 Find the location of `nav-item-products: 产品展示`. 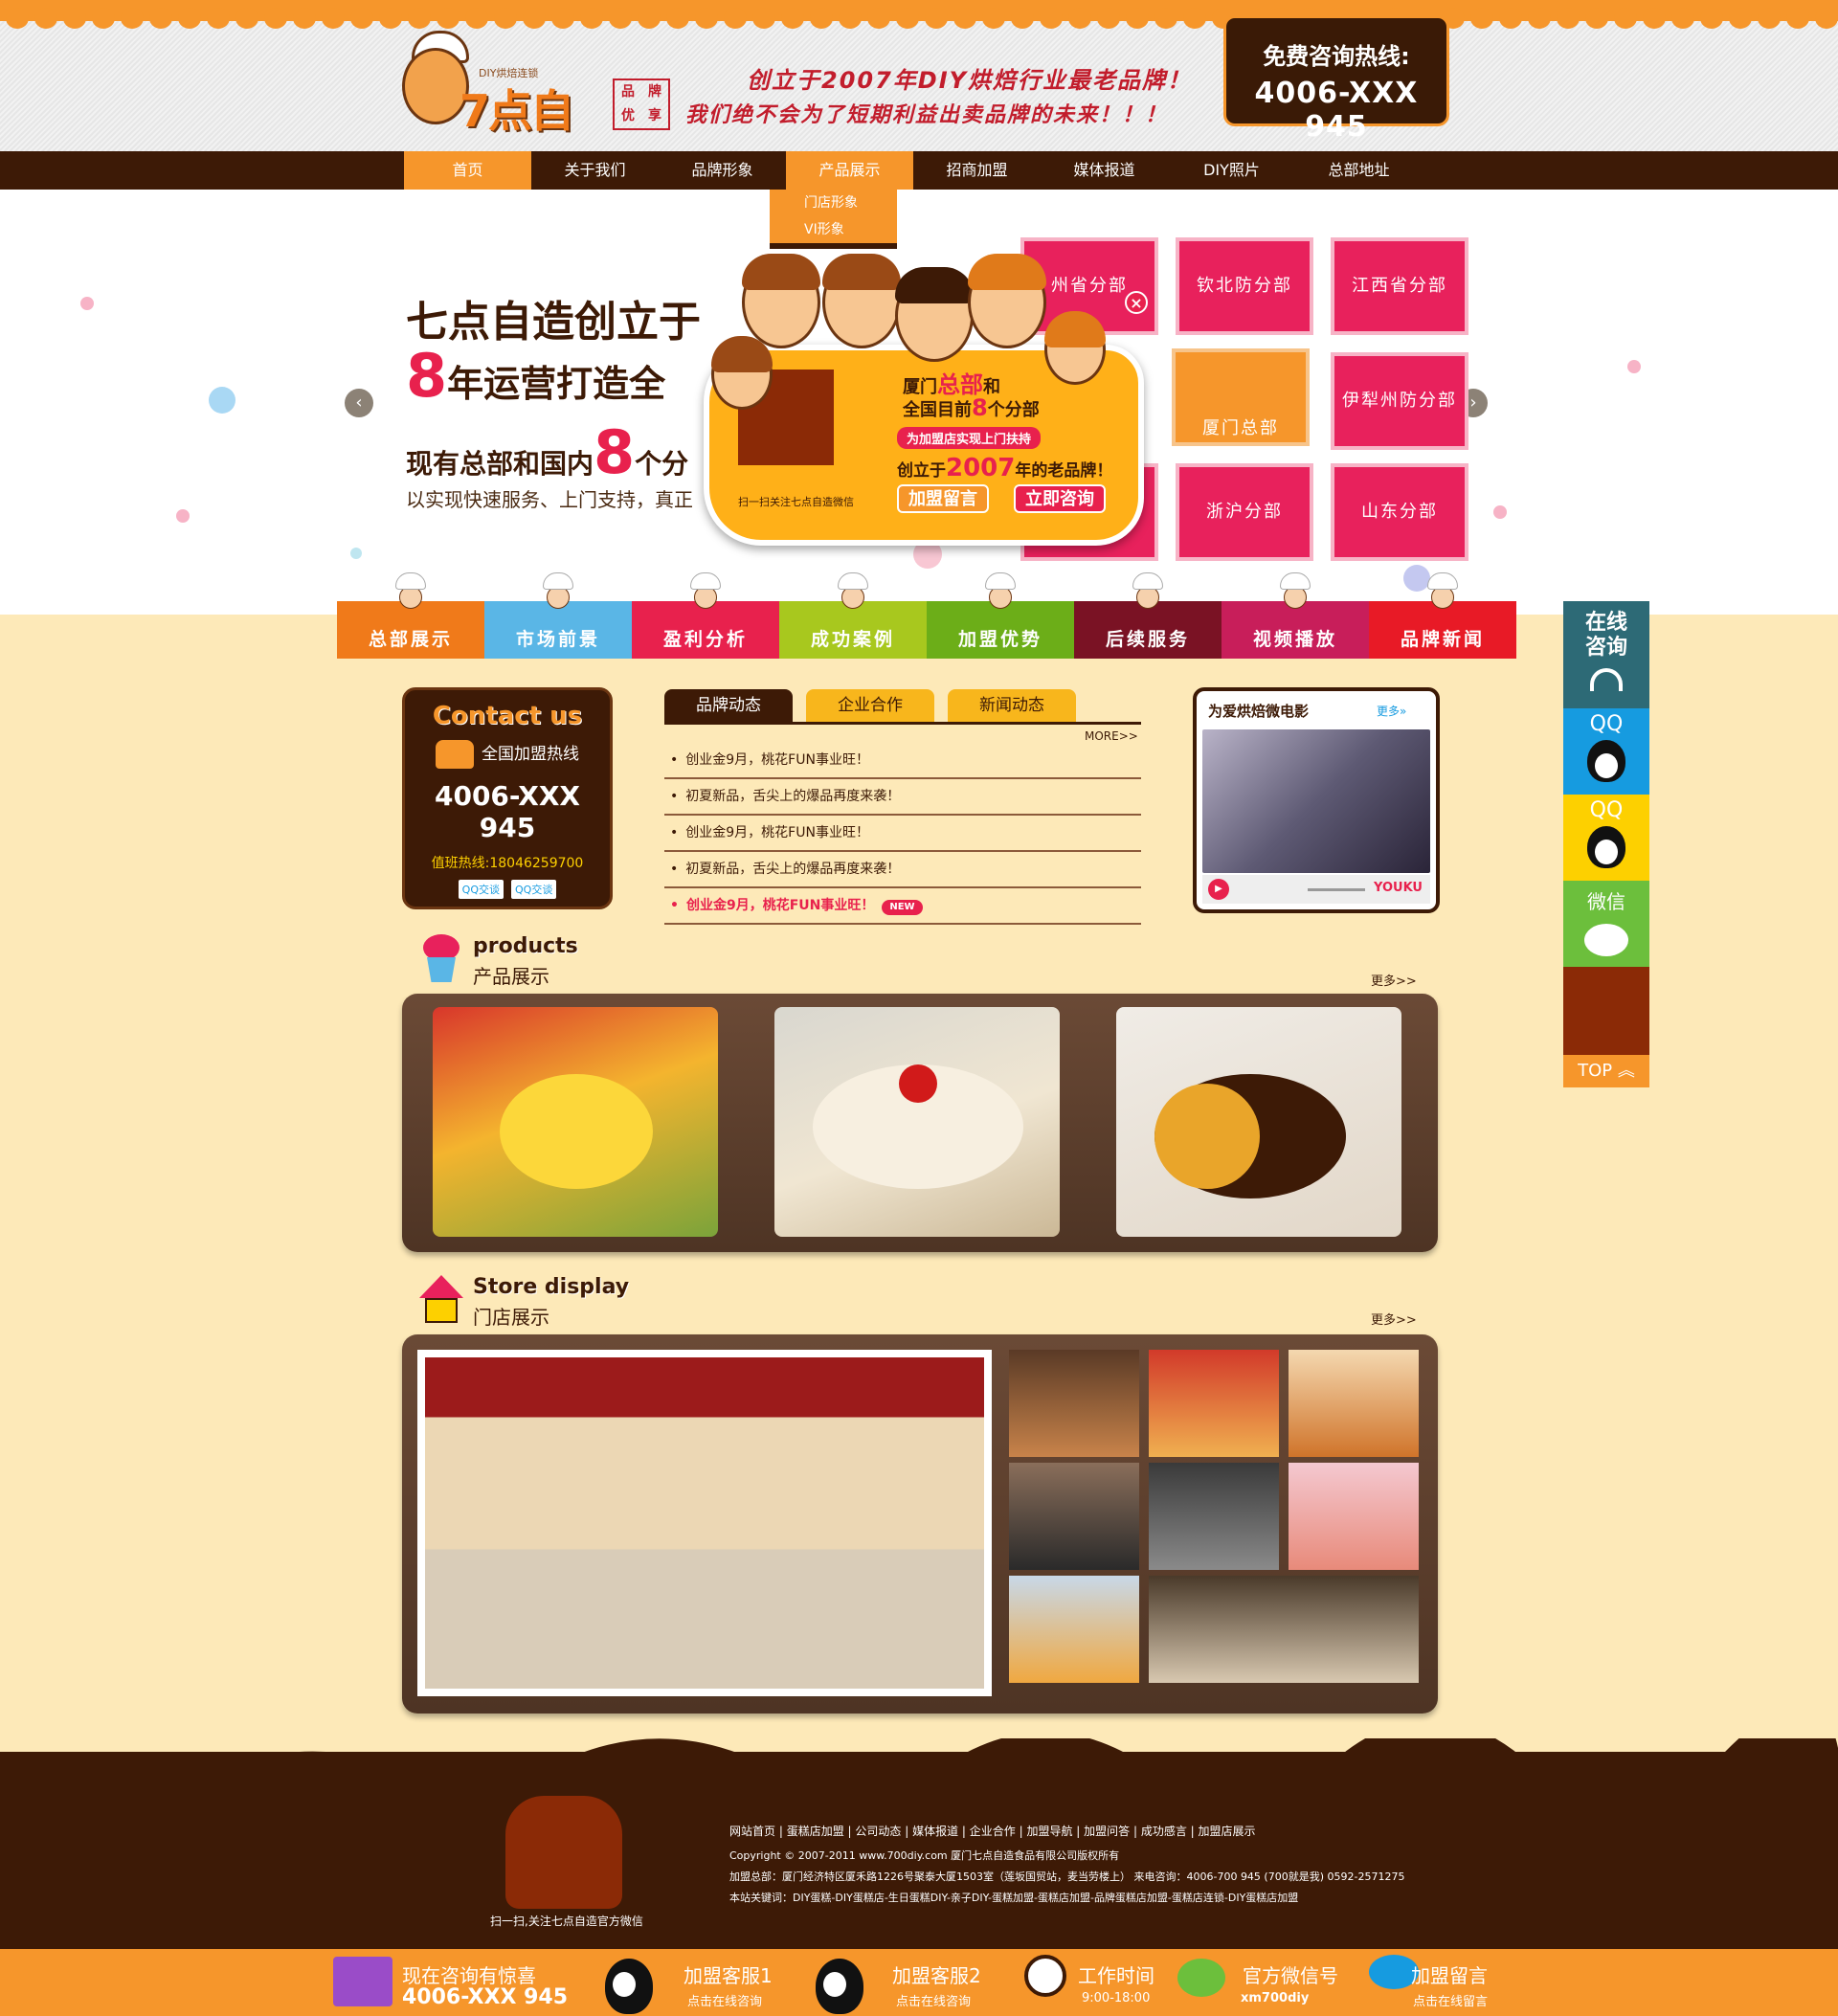

nav-item-products: 产品展示 is located at coordinates (849, 171).